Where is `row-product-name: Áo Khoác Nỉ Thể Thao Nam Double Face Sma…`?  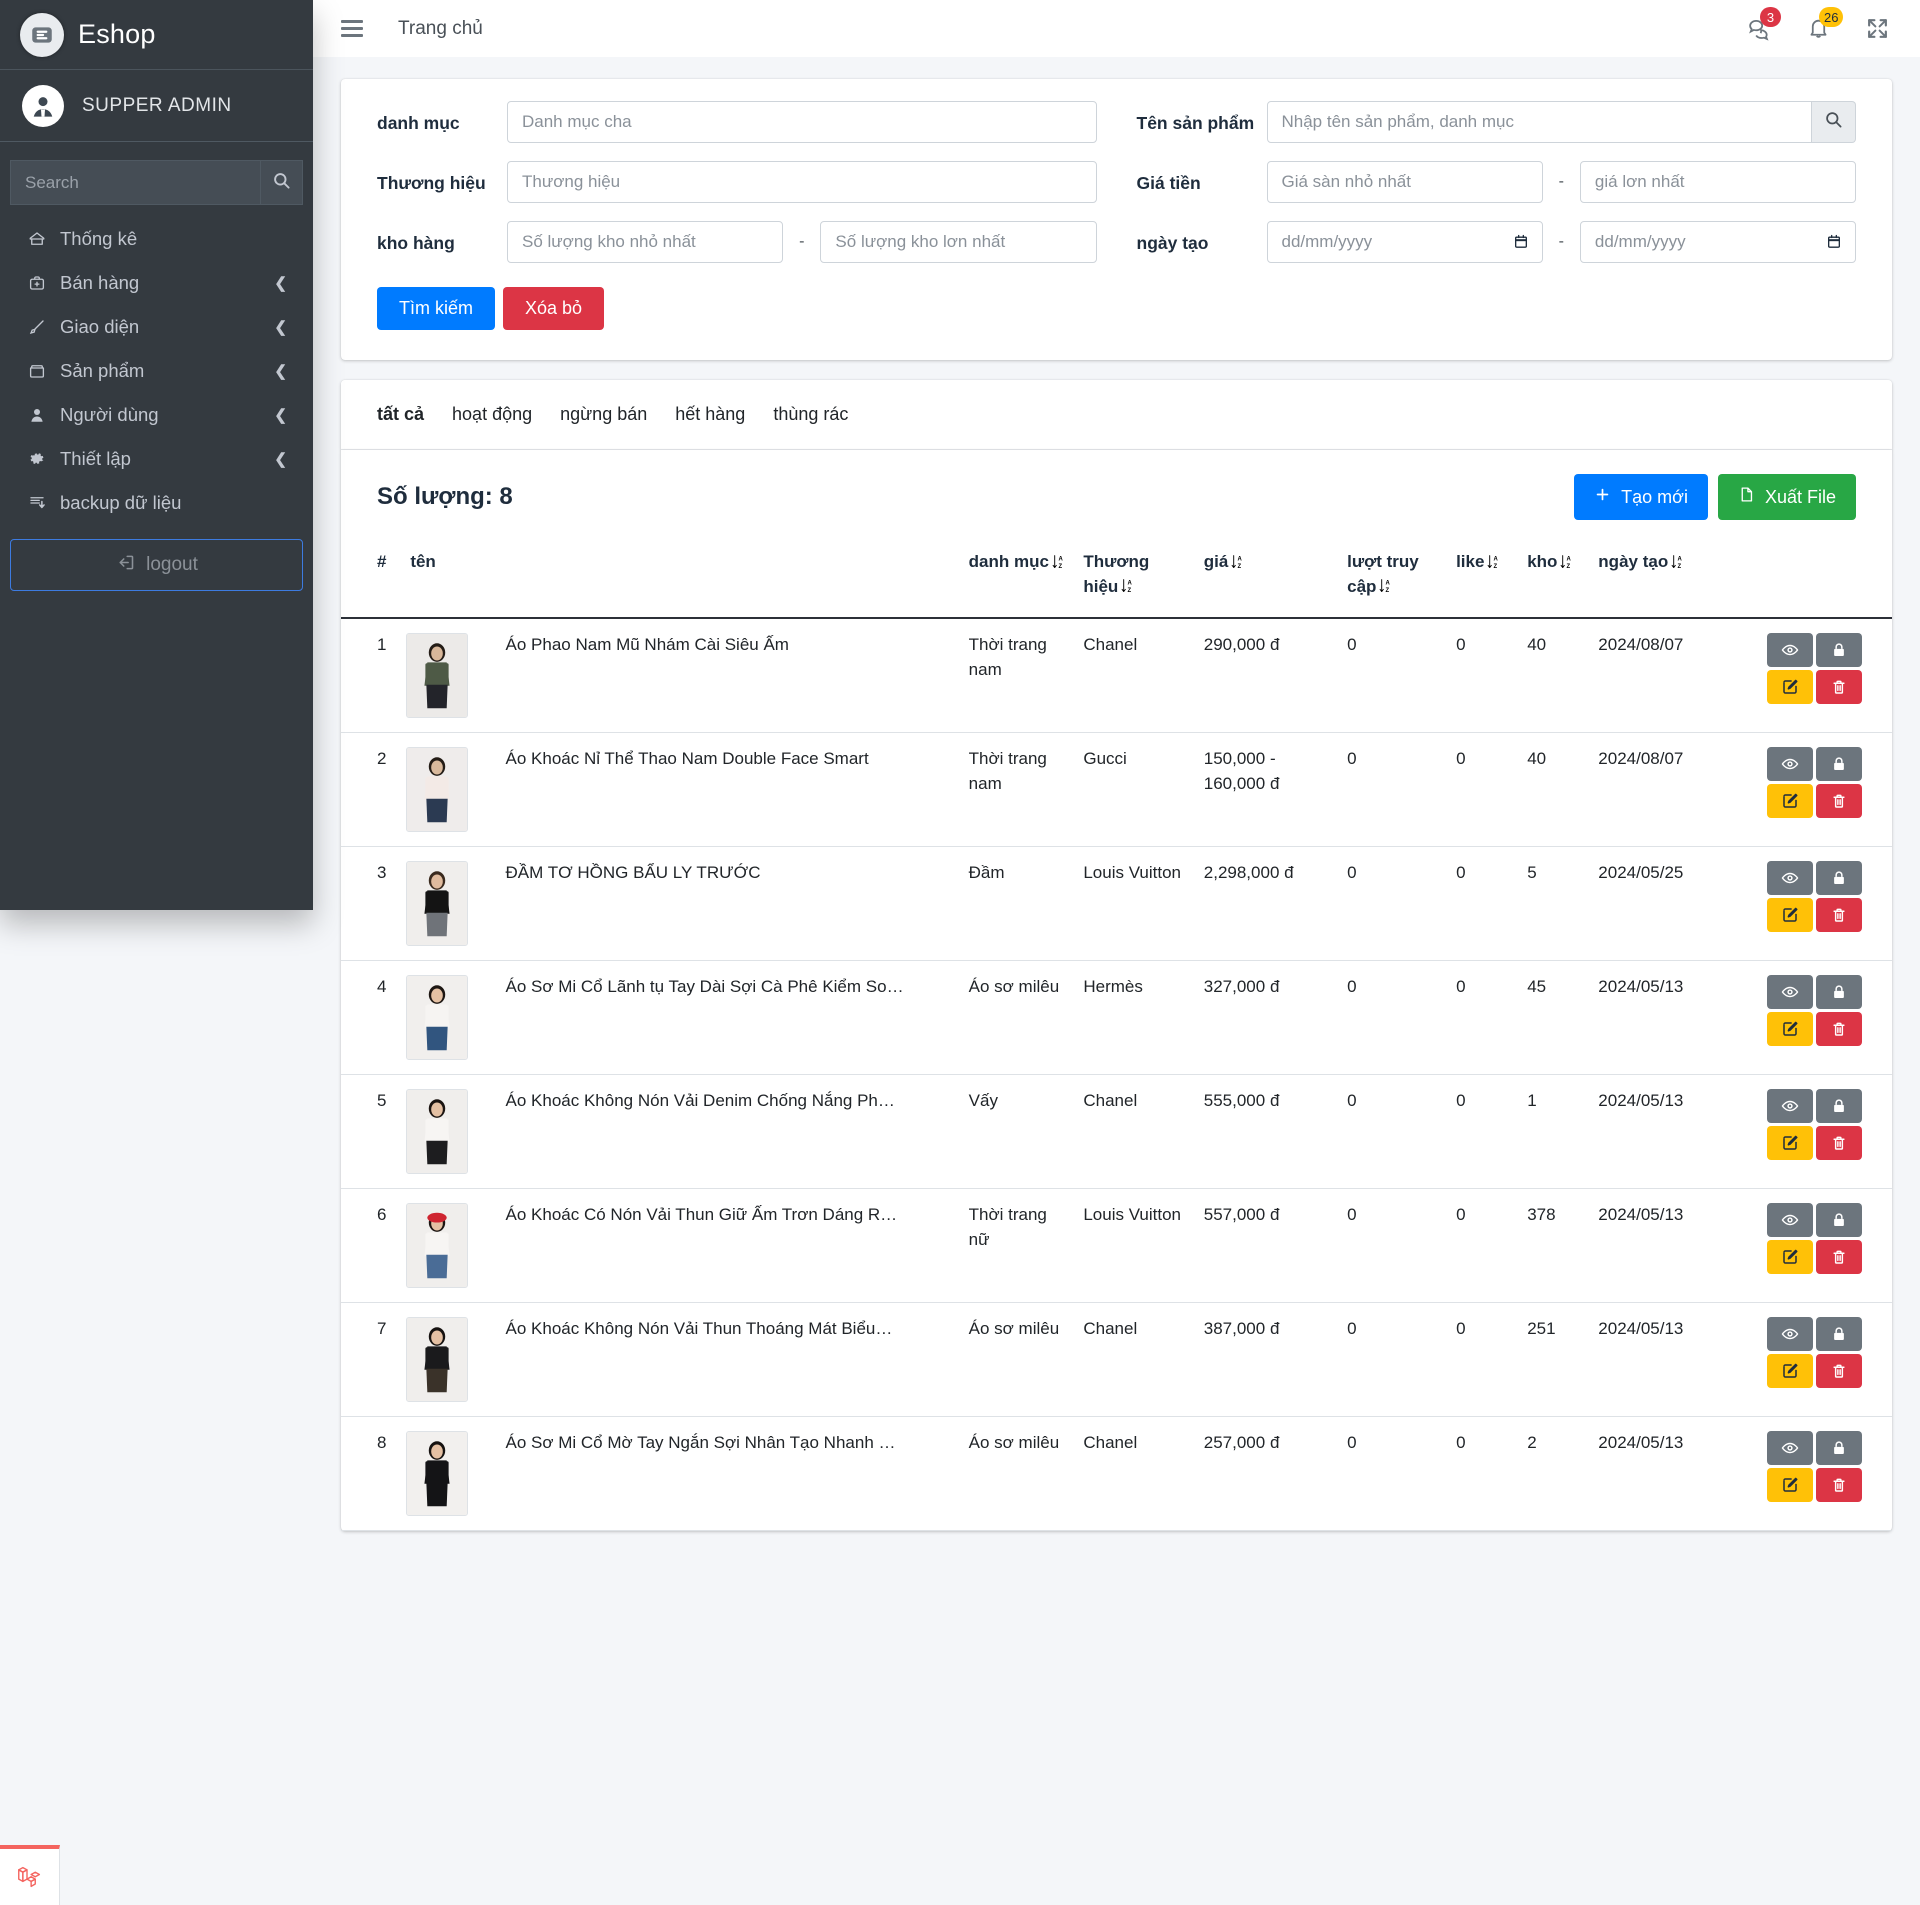 row-product-name: Áo Khoác Nỉ Thể Thao Nam Double Face Sma… is located at coordinates (729, 790).